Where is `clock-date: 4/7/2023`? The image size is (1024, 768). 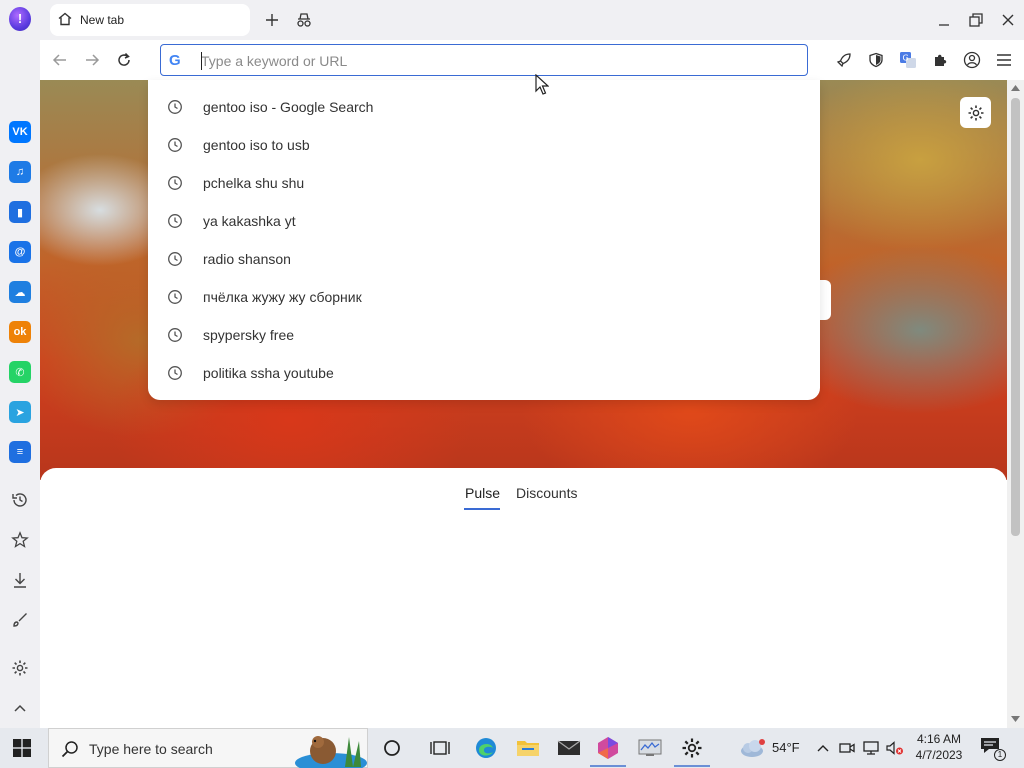
clock-date: 4/7/2023 is located at coordinates (939, 755).